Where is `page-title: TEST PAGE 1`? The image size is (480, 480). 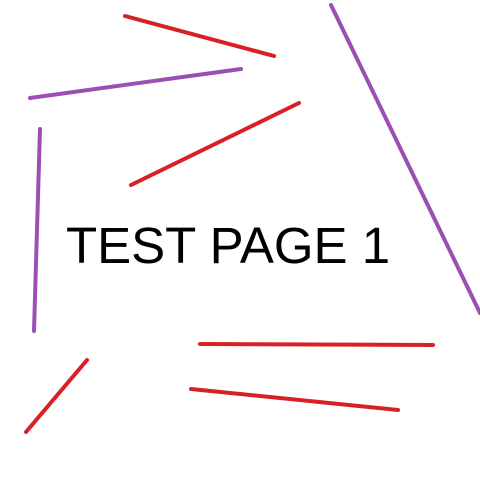
page-title: TEST PAGE 1 is located at coordinates (228, 245).